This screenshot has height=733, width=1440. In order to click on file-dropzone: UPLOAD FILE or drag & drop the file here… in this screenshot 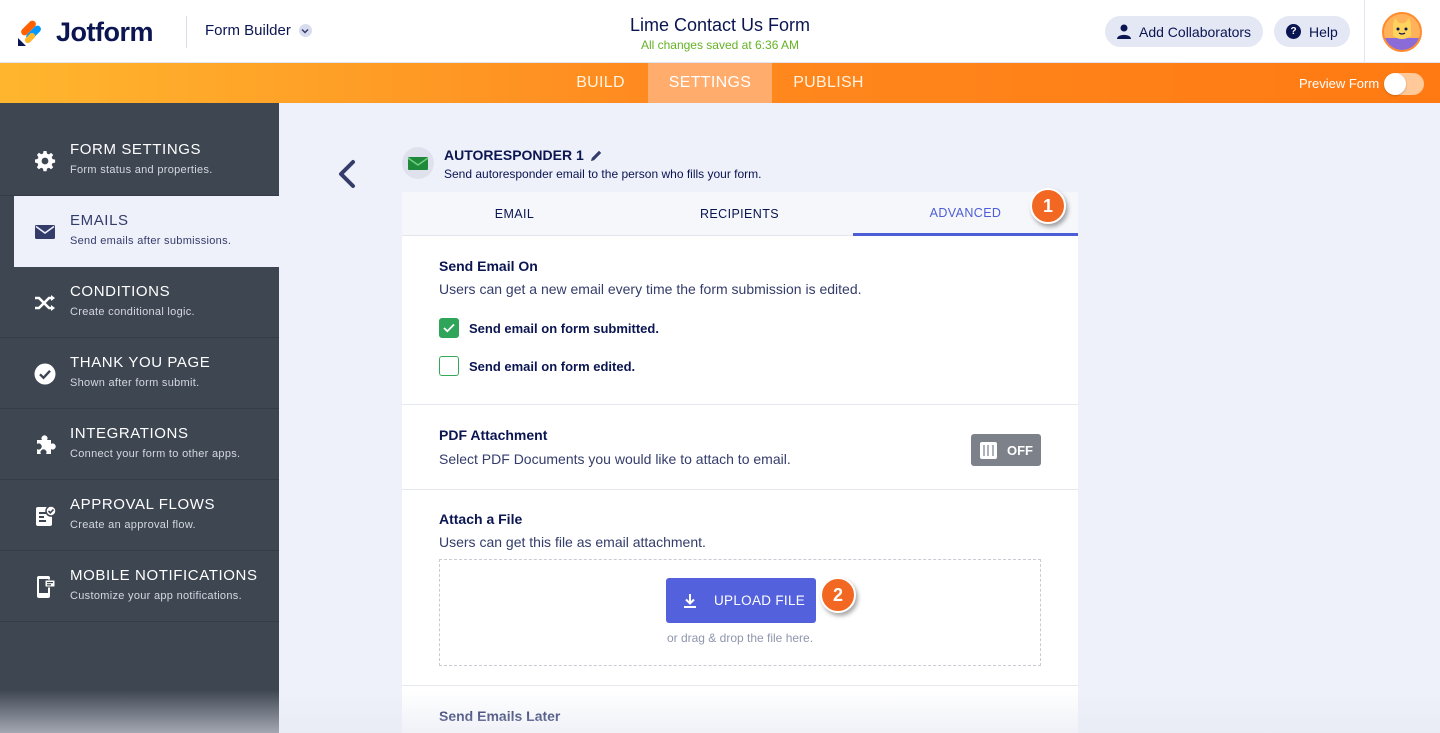, I will do `click(740, 612)`.